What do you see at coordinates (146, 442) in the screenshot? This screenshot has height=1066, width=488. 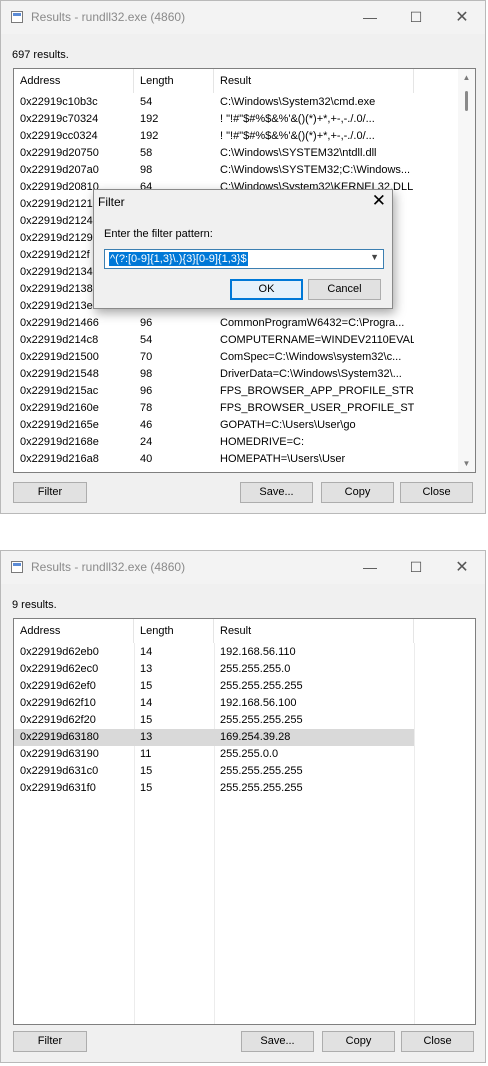 I see `length-cell: 24` at bounding box center [146, 442].